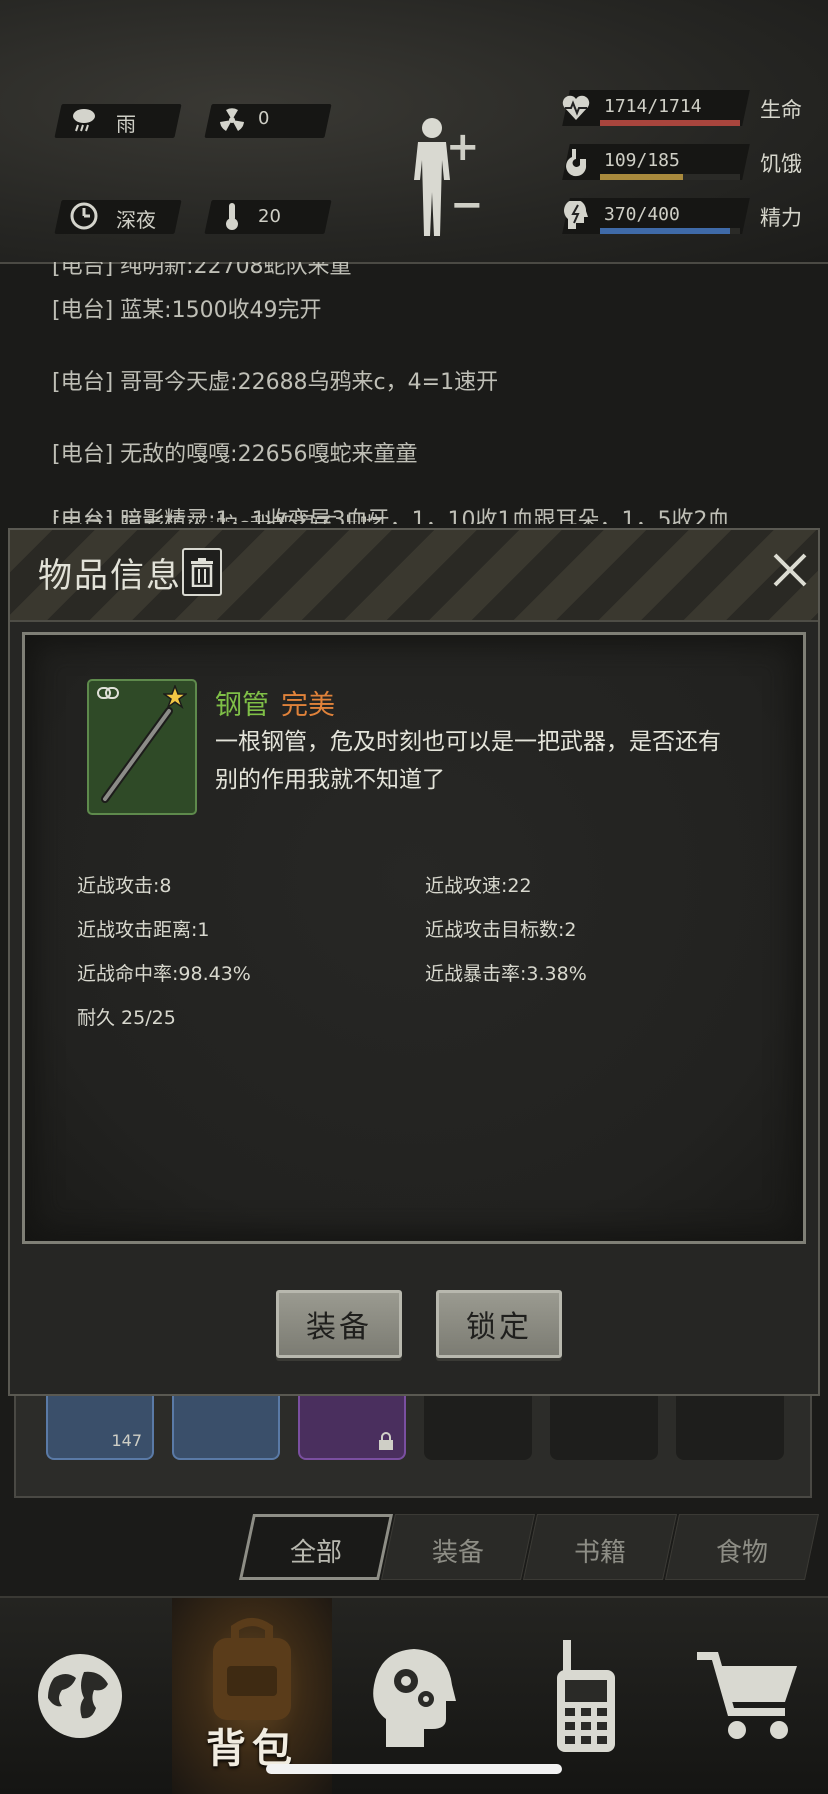 The image size is (828, 1794). Describe the element at coordinates (232, 120) in the screenshot. I see `radiation-icon` at that location.